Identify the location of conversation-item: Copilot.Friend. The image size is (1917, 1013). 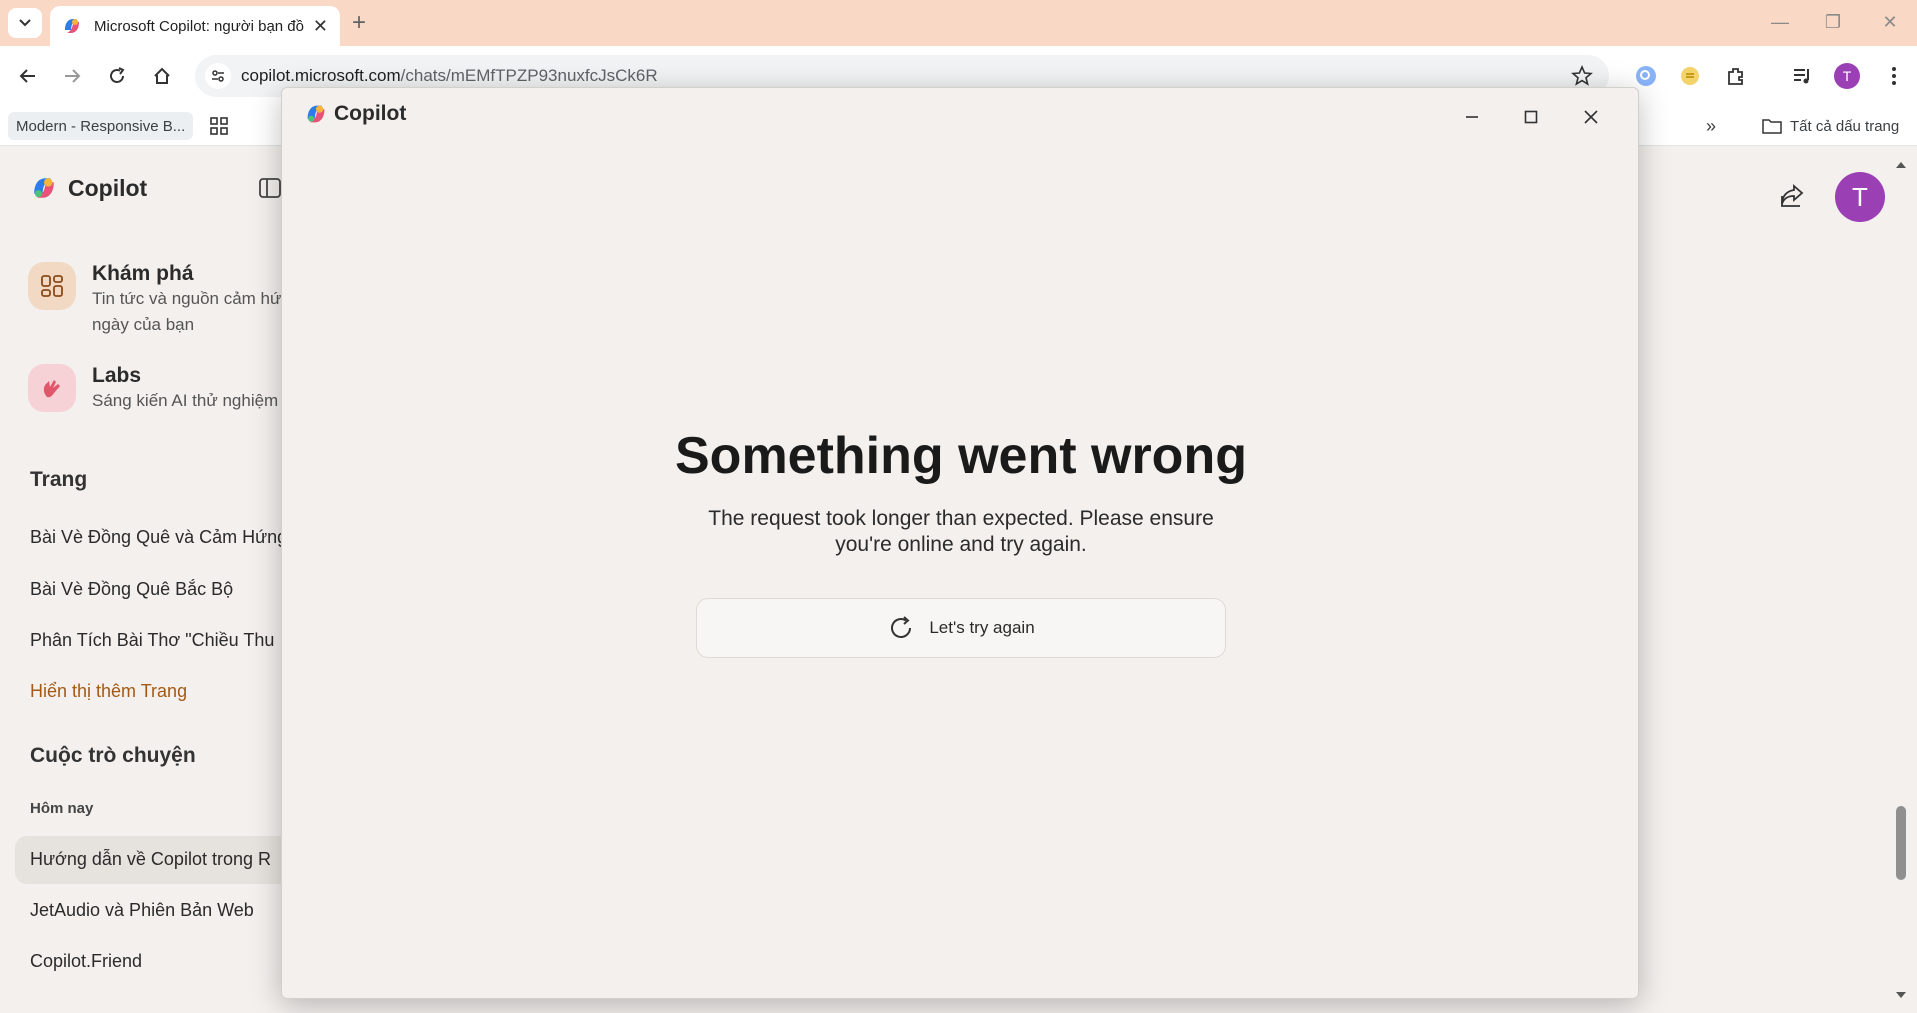
(160, 961).